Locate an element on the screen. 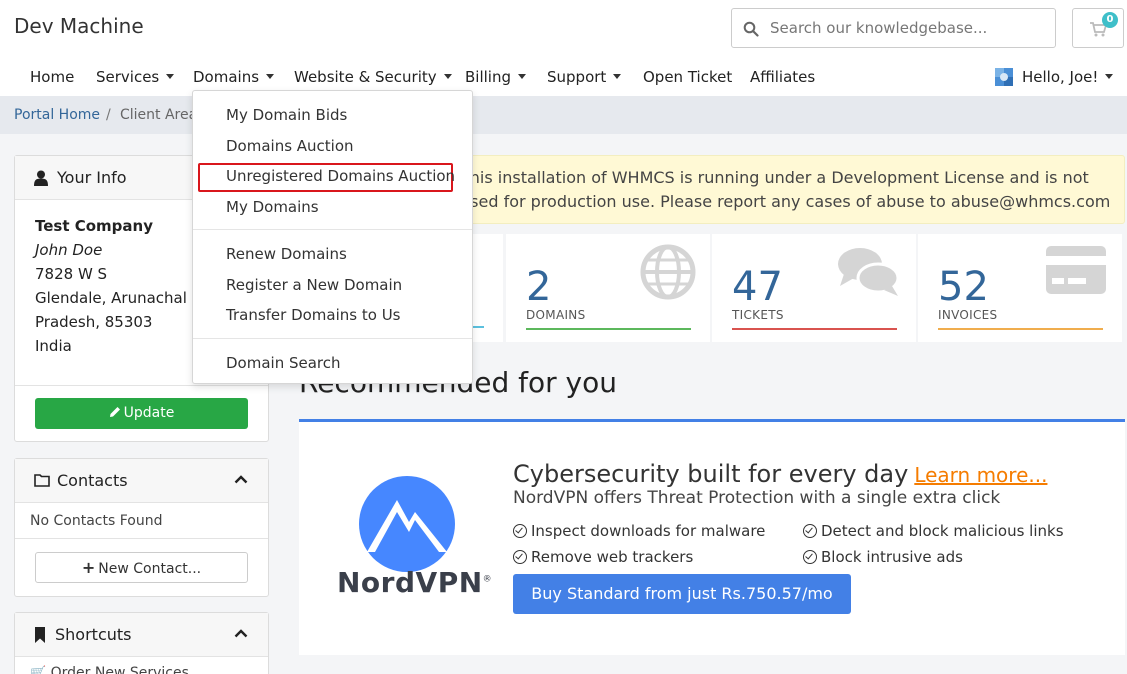 The image size is (1127, 674). nav-support: Support is located at coordinates (584, 77).